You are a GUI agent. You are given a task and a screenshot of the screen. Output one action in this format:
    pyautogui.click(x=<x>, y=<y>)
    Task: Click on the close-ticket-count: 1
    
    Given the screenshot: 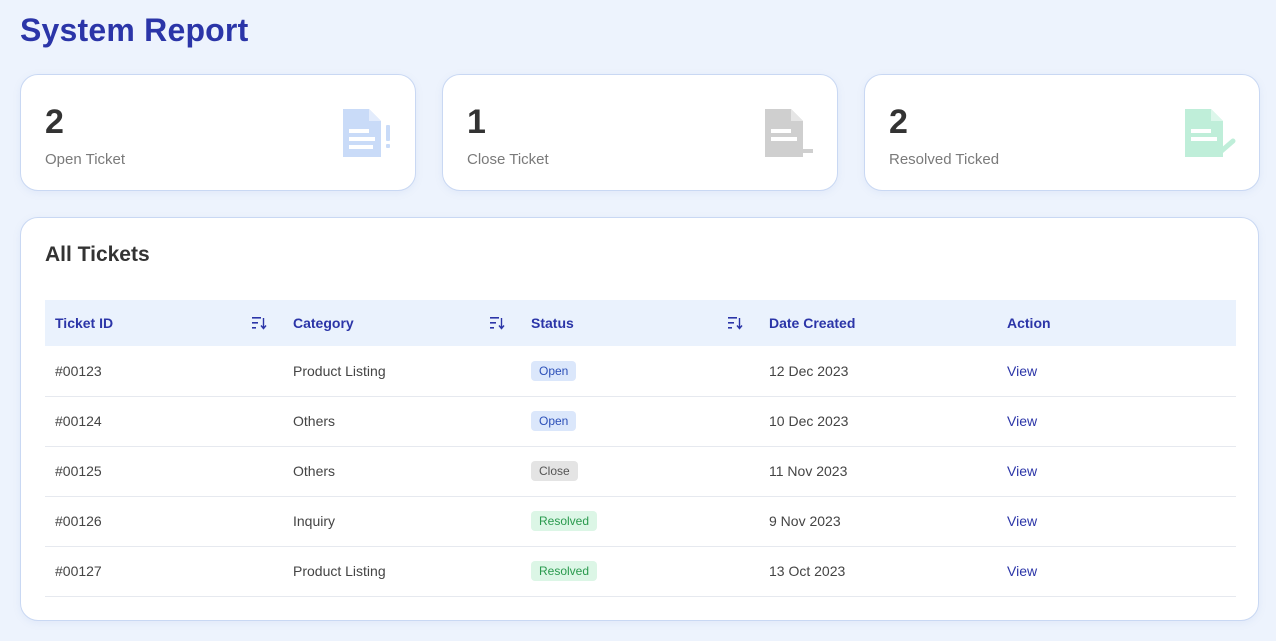 What is the action you would take?
    pyautogui.click(x=476, y=122)
    